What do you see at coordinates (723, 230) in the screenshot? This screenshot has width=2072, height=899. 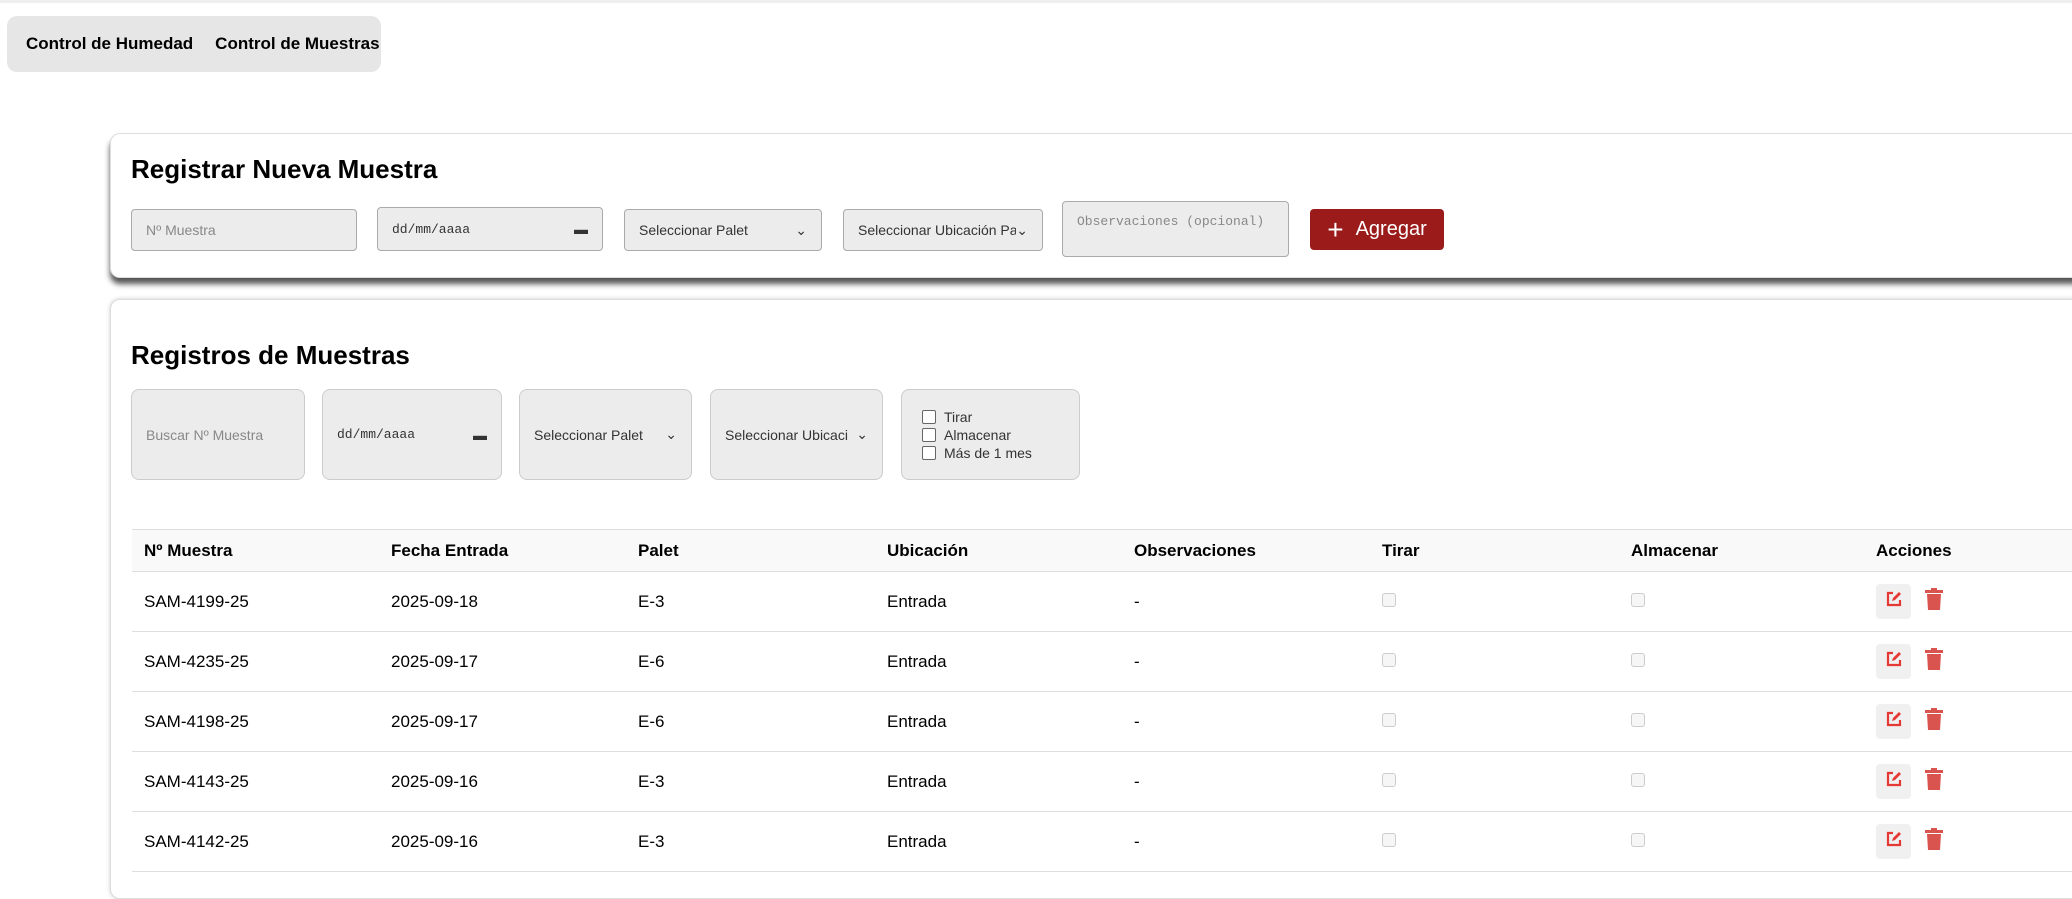 I see `palet-select: Seleccionar Palet ⌄` at bounding box center [723, 230].